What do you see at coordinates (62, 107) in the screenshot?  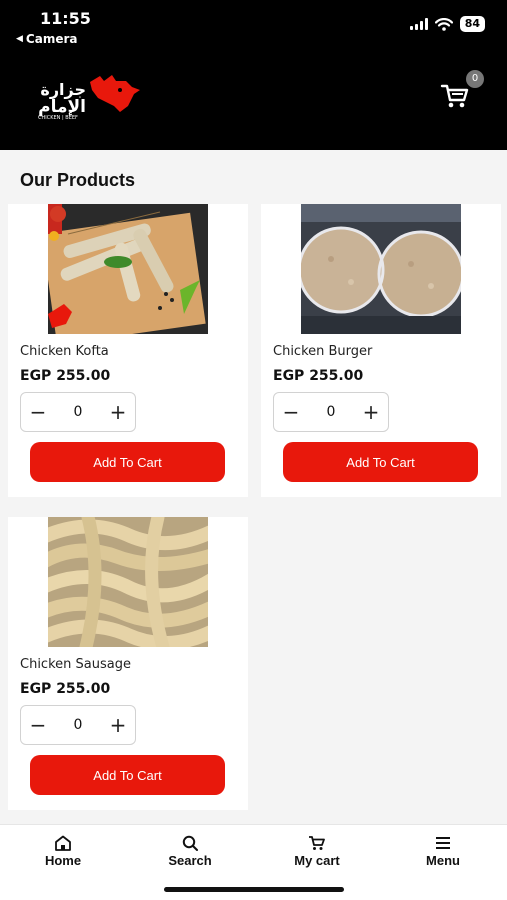 I see `logo-arabic-line2: الإمام` at bounding box center [62, 107].